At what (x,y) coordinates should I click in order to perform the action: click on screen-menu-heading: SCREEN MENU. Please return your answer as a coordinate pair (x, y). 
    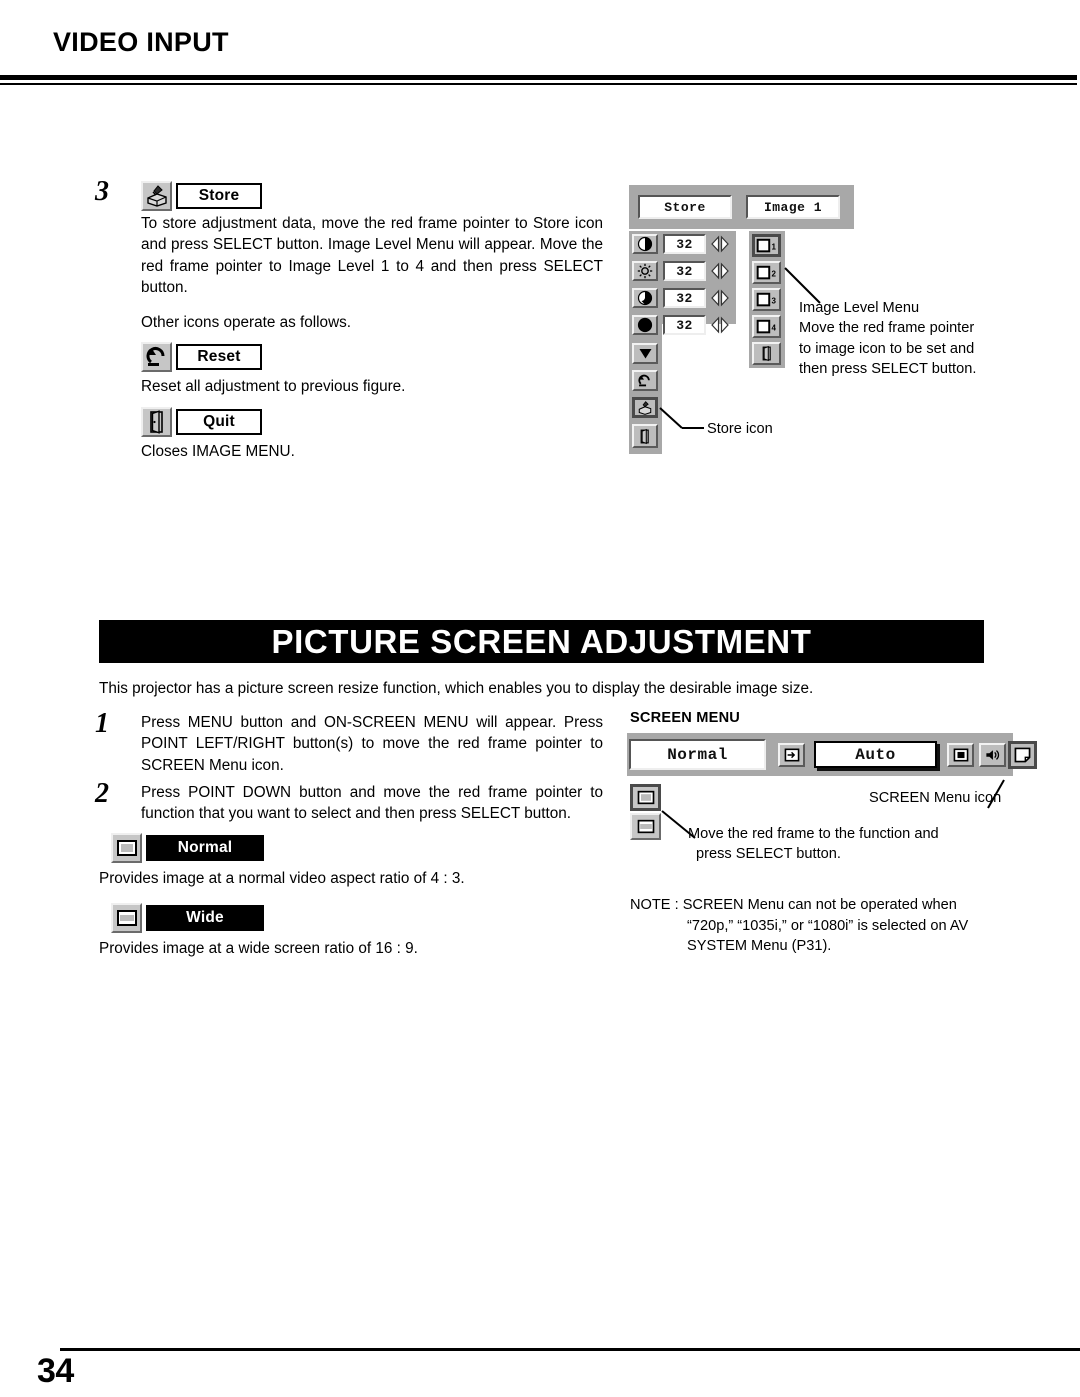
    Looking at the image, I should click on (685, 718).